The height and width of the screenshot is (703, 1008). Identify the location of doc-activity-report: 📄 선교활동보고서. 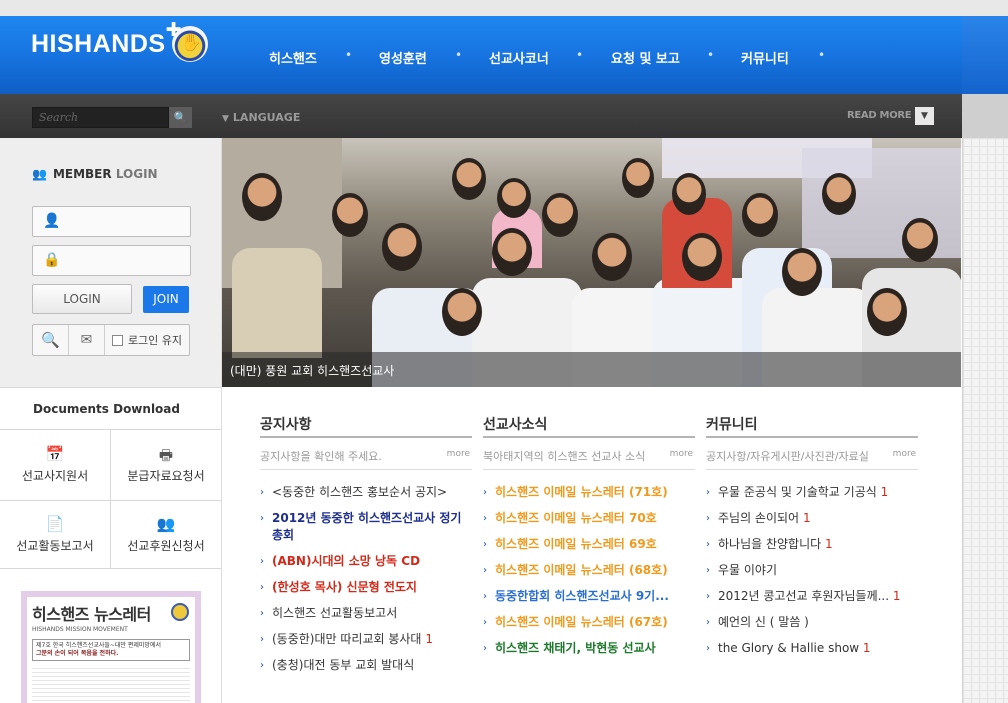
(55, 535).